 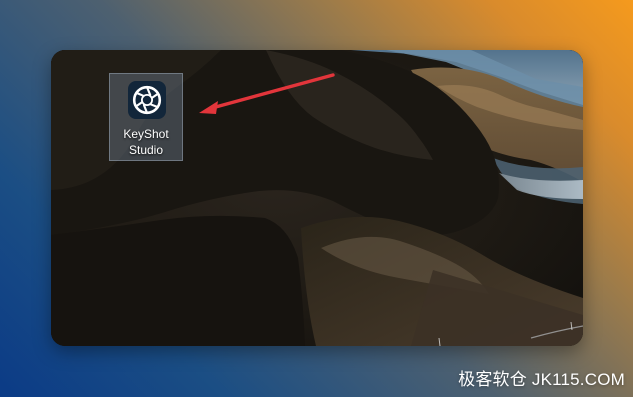 What do you see at coordinates (541, 379) in the screenshot?
I see `watermark-text: 极客软仓 JK115.COM` at bounding box center [541, 379].